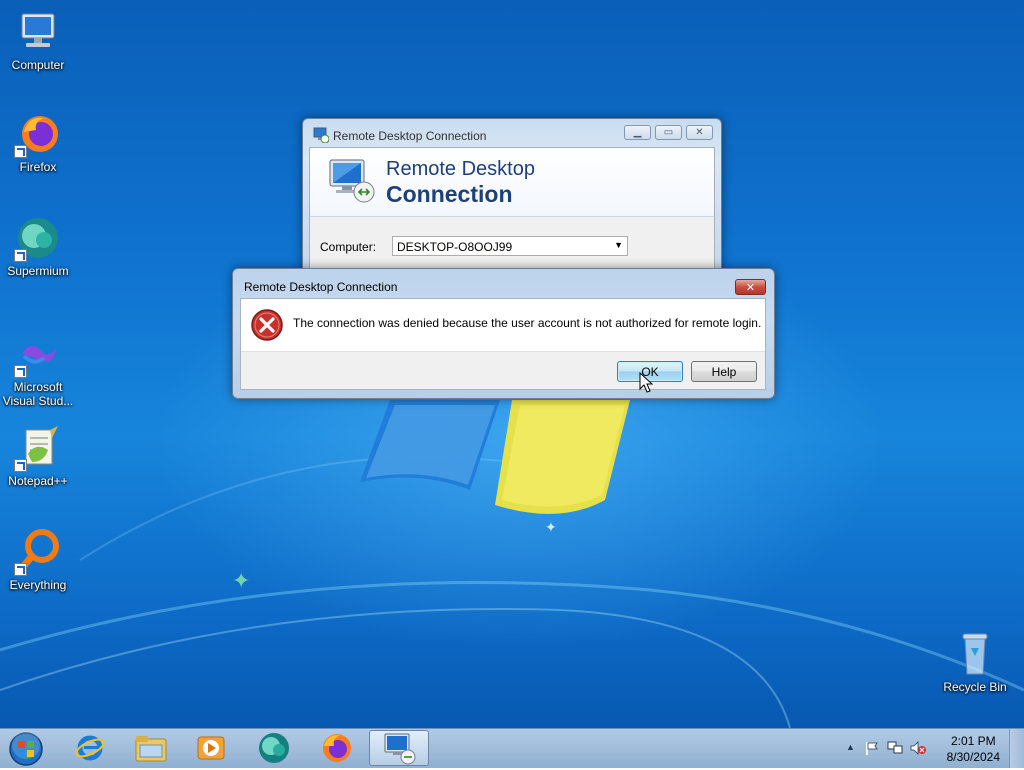 The height and width of the screenshot is (770, 1024). I want to click on remote-desktop-icon, so click(400, 749).